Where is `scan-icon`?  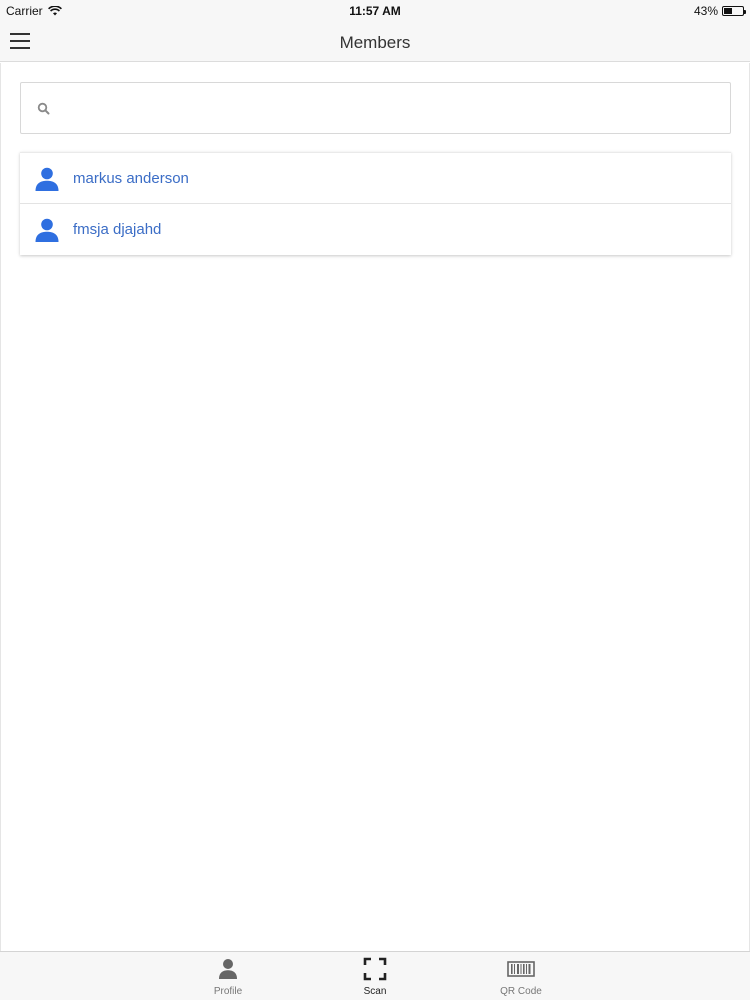 scan-icon is located at coordinates (375, 969).